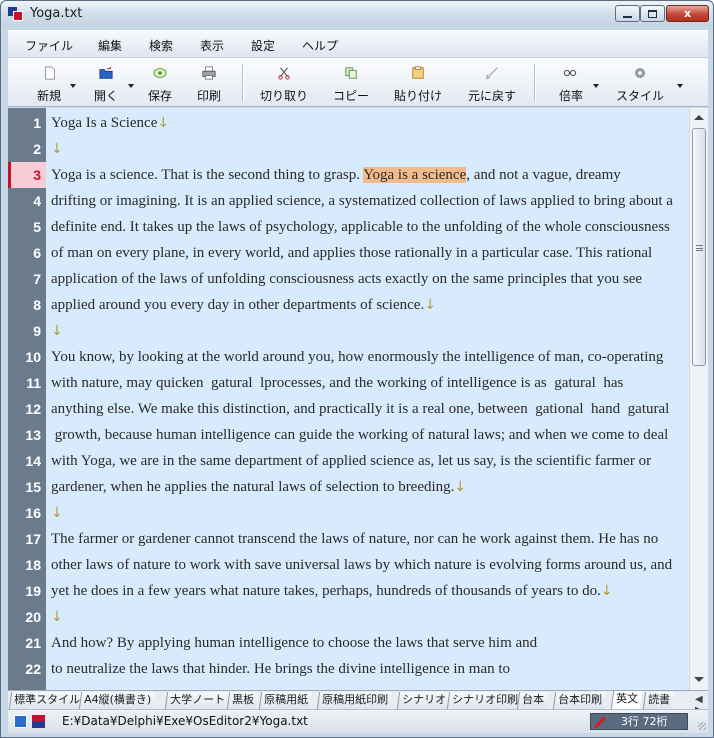 This screenshot has height=738, width=714. Describe the element at coordinates (357, 14) in the screenshot. I see `title-bar: Yoga.txt x` at that location.